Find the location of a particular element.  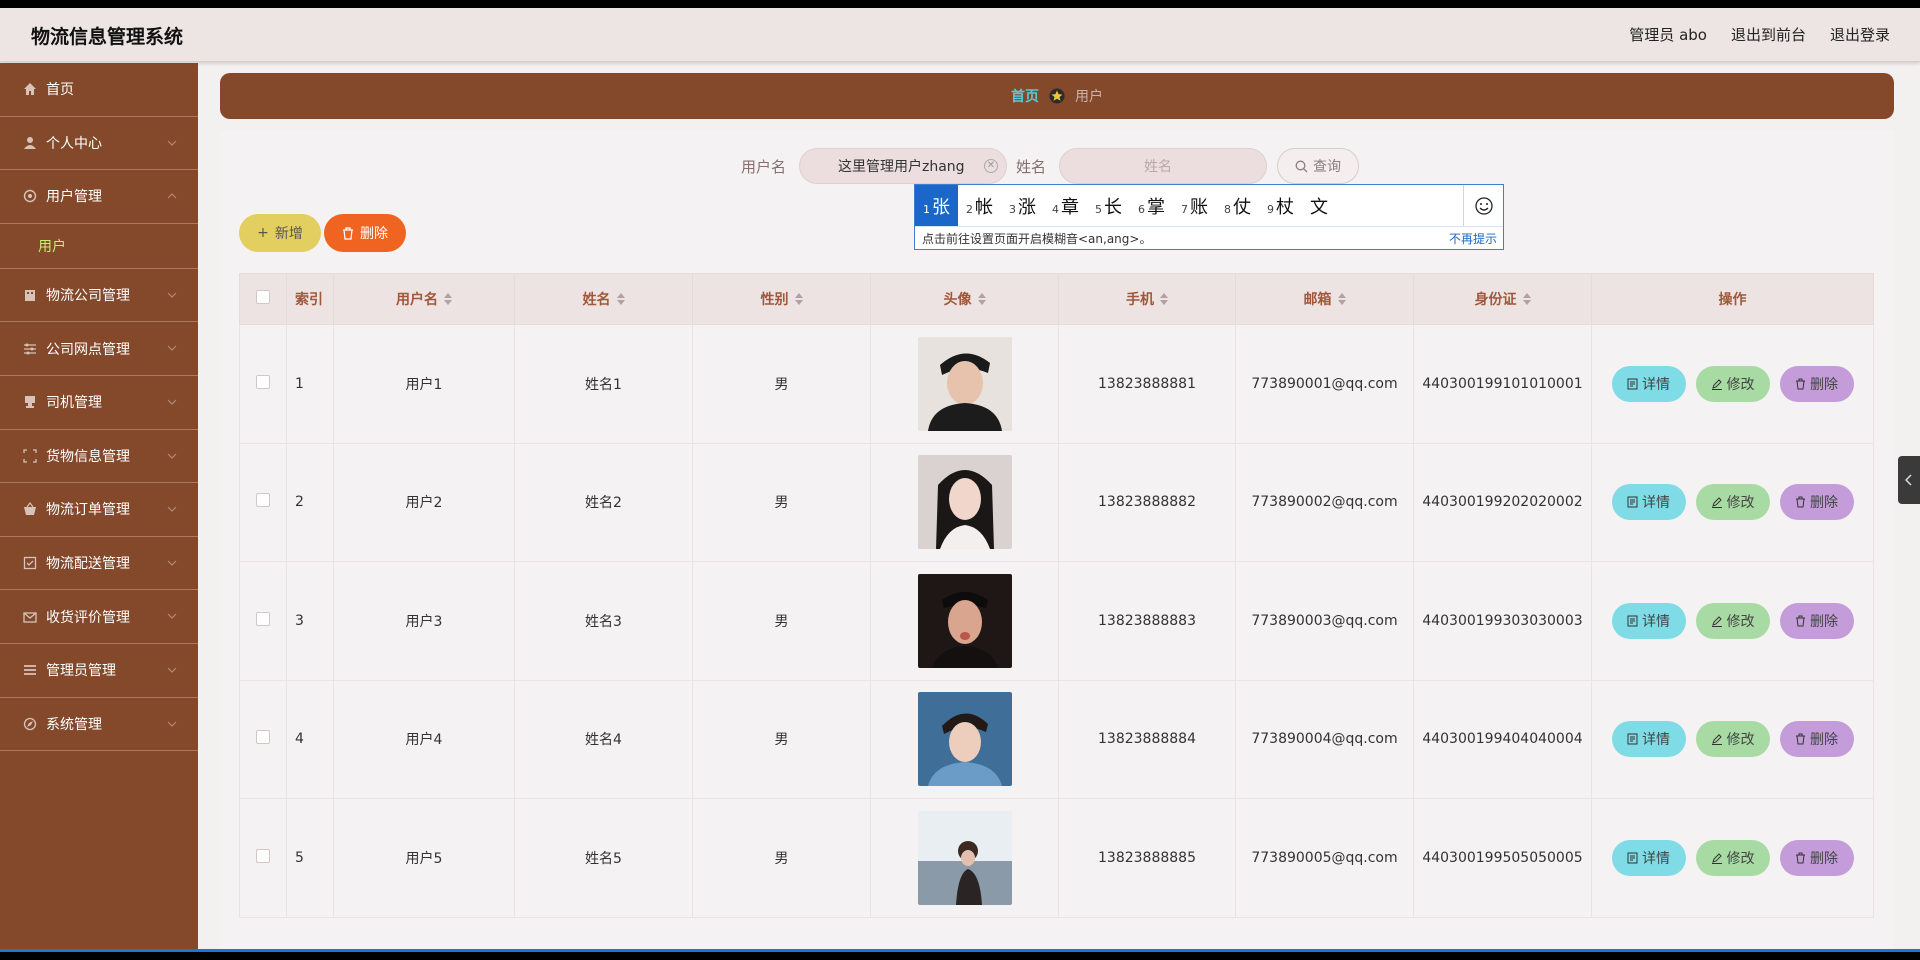

ime-candidate: 5长 is located at coordinates (1108, 205).